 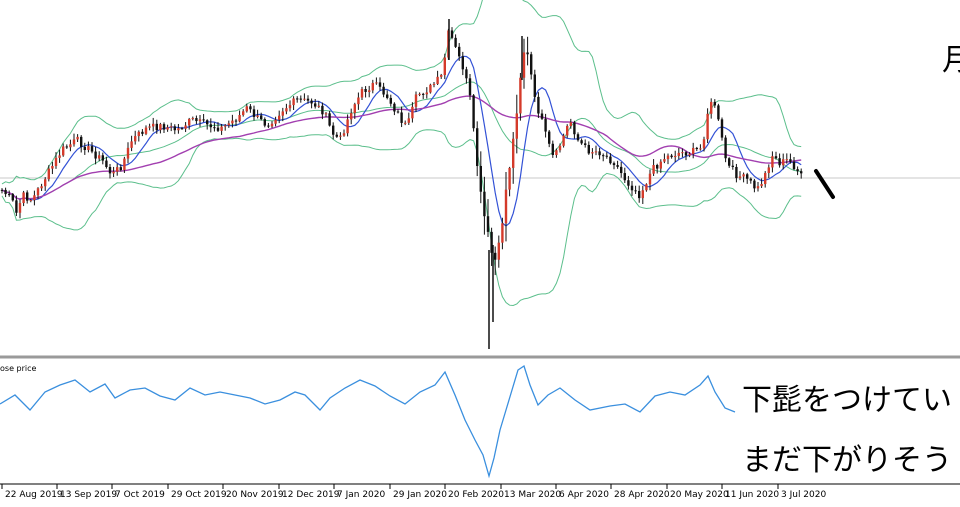 What do you see at coordinates (34, 495) in the screenshot?
I see `x-tick-label: 22 Aug 2019` at bounding box center [34, 495].